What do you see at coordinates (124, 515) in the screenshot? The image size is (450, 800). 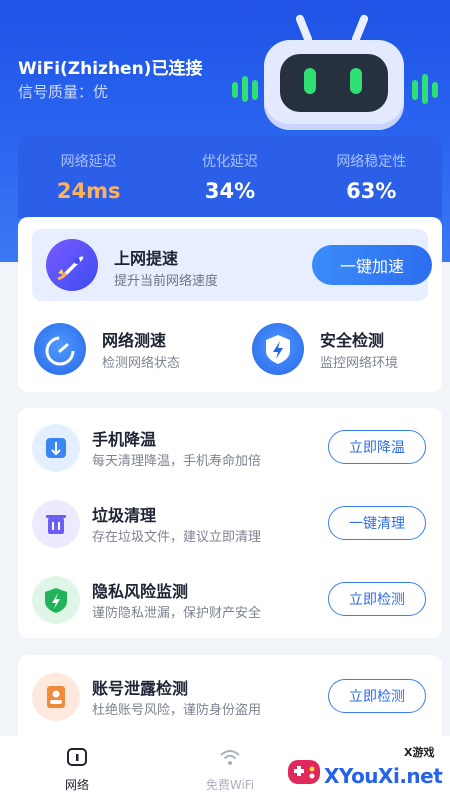 I see `row-title: 垃圾清理` at bounding box center [124, 515].